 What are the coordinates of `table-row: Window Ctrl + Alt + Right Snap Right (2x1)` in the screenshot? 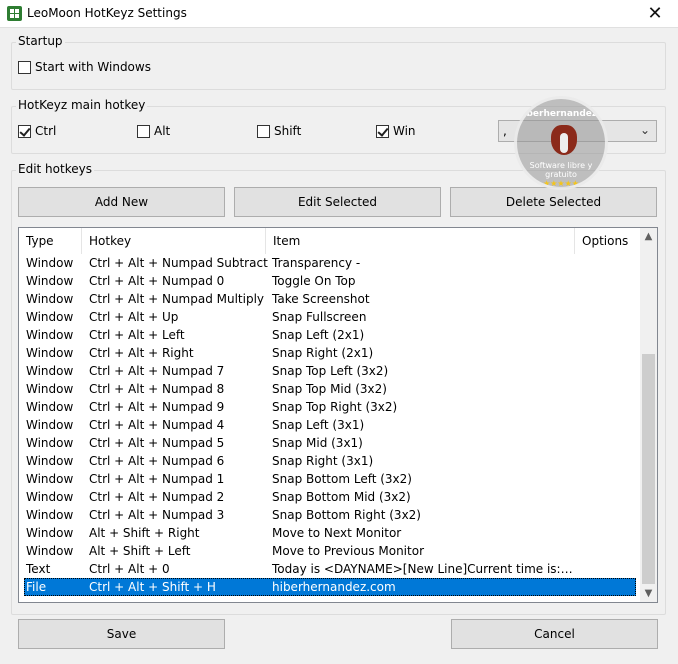 It's located at (330, 353).